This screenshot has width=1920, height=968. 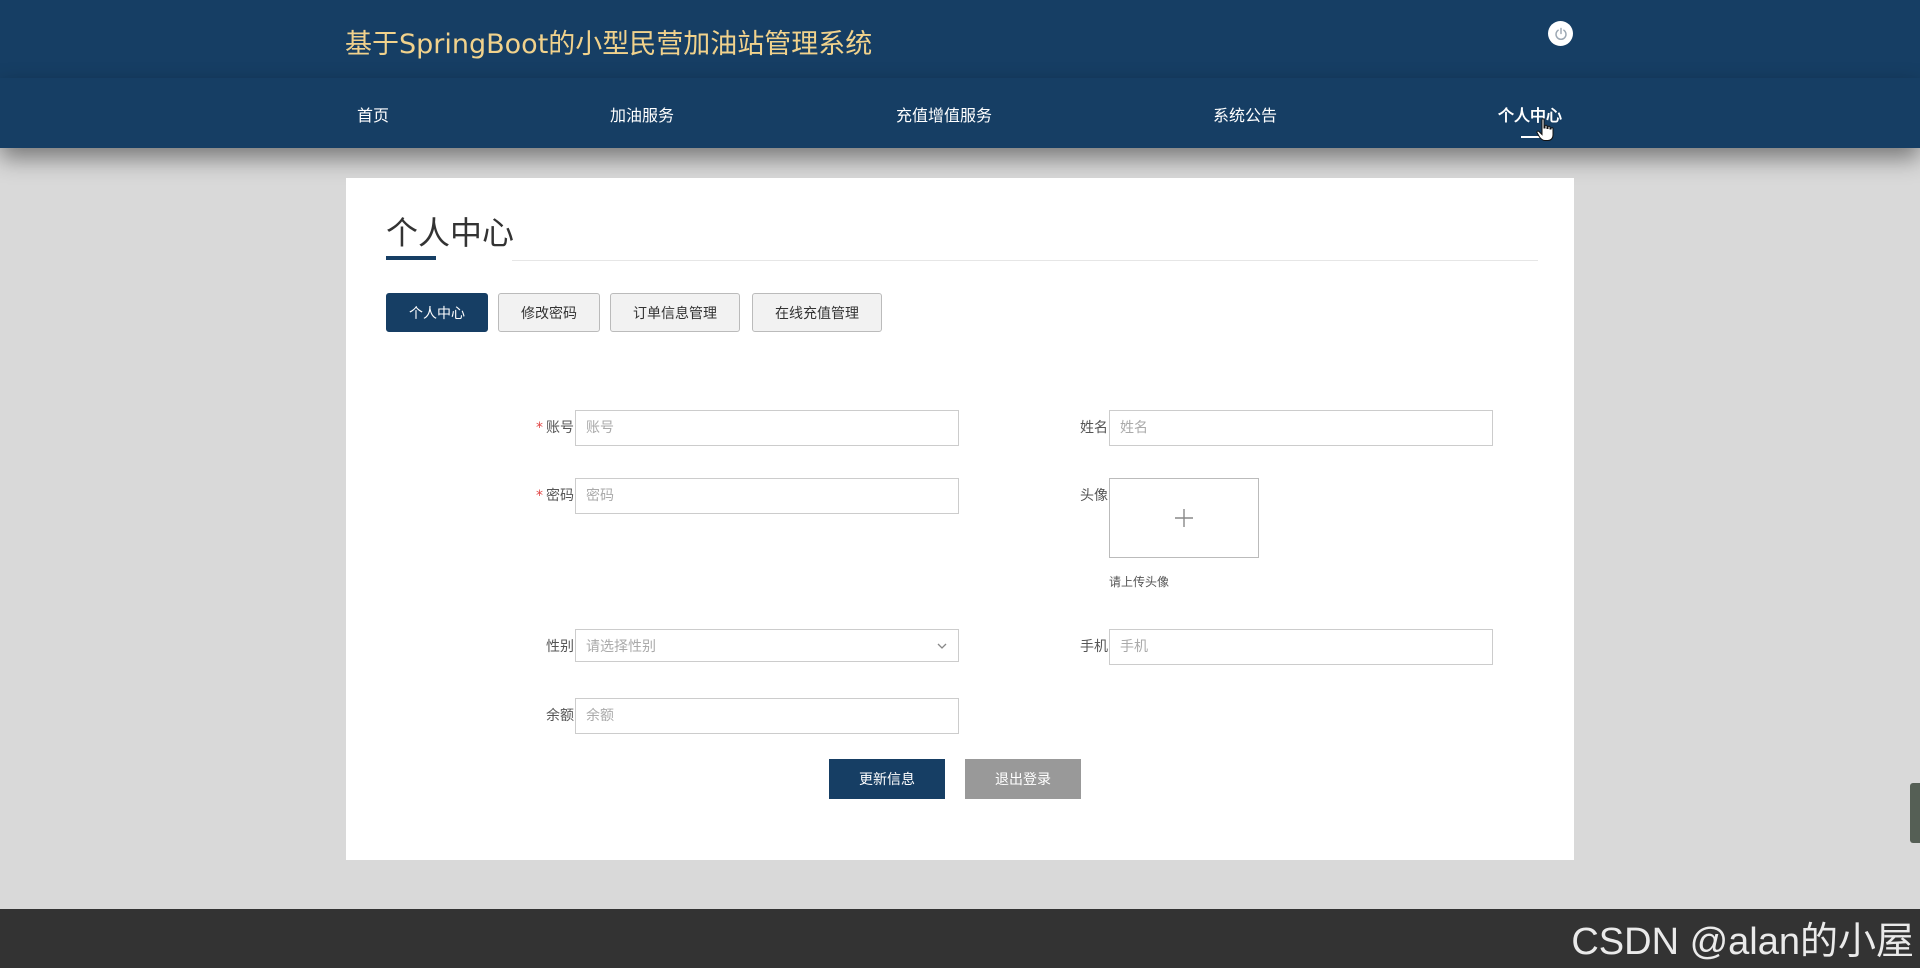 I want to click on chevron-down-icon, so click(x=942, y=646).